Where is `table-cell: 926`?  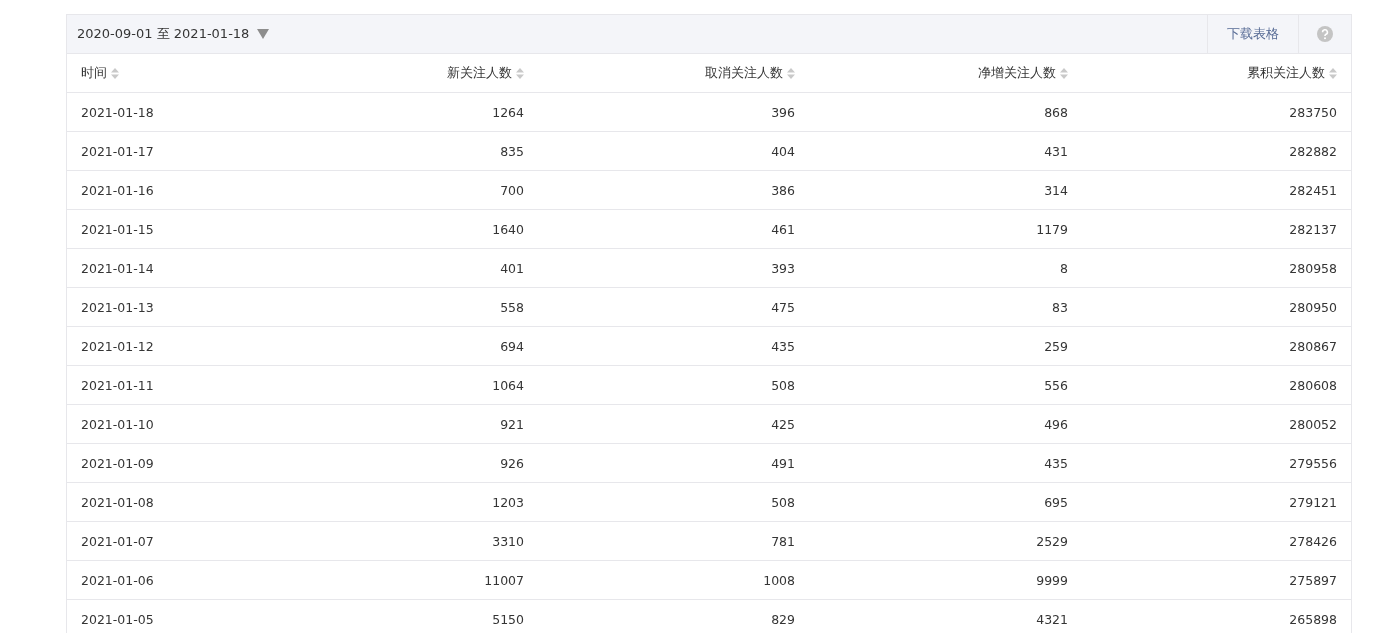 table-cell: 926 is located at coordinates (512, 463).